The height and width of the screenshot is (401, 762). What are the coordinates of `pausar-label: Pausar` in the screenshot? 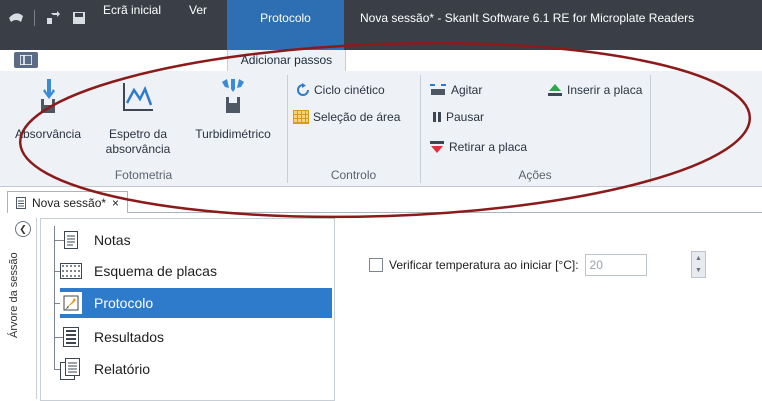 It's located at (465, 117).